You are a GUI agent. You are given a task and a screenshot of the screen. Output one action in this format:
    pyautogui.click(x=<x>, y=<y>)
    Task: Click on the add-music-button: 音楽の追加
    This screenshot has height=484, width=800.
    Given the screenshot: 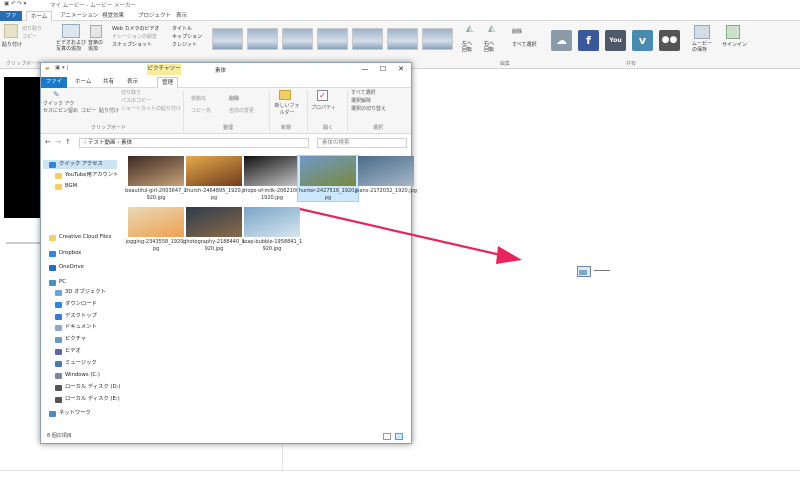 What is the action you would take?
    pyautogui.click(x=97, y=46)
    